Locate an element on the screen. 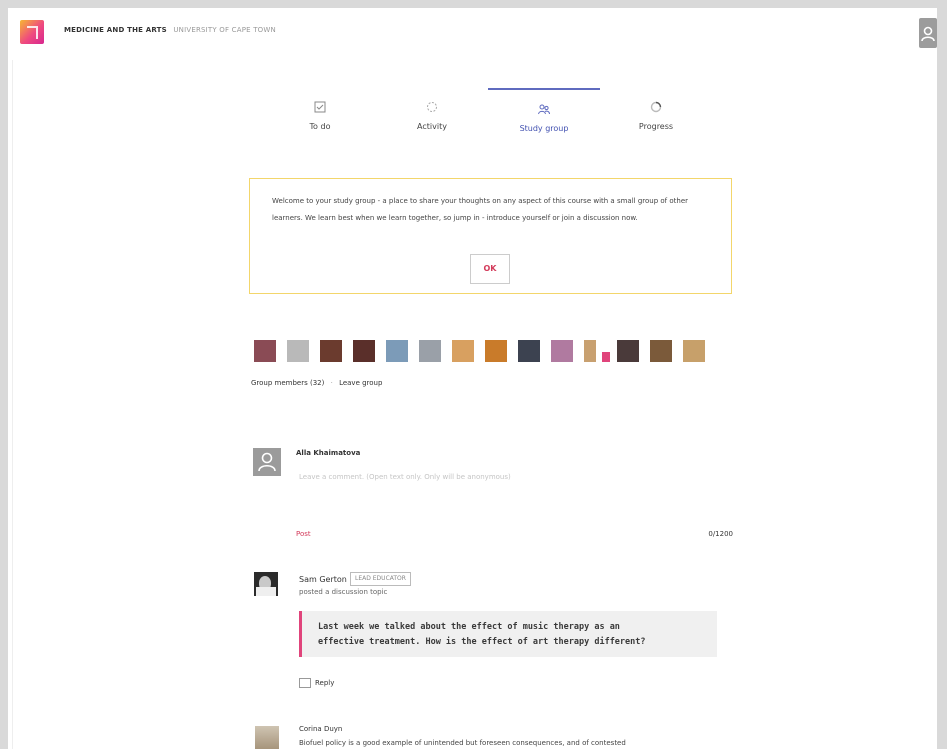  tab-label: Study group is located at coordinates (544, 128).